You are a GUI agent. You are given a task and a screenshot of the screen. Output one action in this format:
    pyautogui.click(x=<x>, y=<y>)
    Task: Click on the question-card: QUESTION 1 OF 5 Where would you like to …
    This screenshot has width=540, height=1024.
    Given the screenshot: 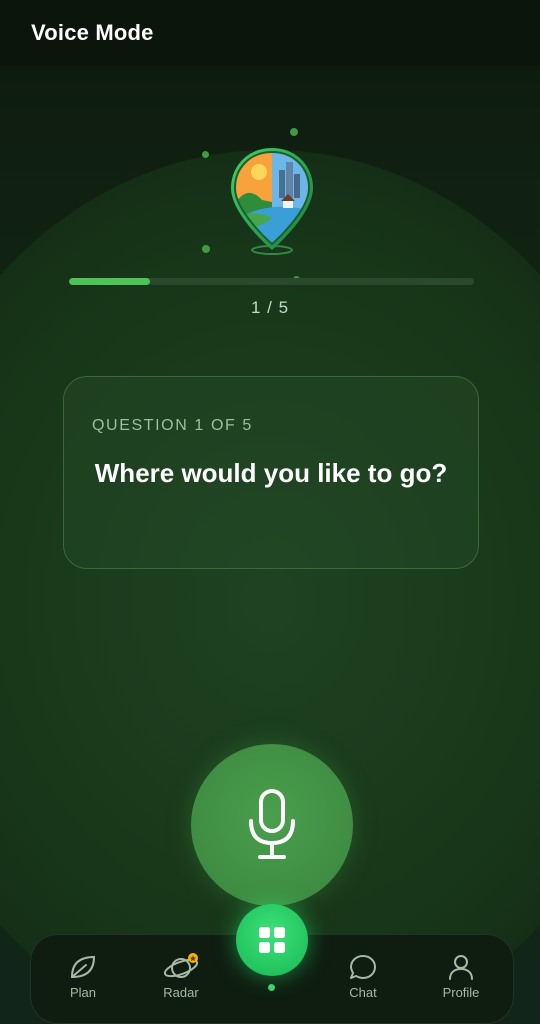 What is the action you would take?
    pyautogui.click(x=271, y=472)
    